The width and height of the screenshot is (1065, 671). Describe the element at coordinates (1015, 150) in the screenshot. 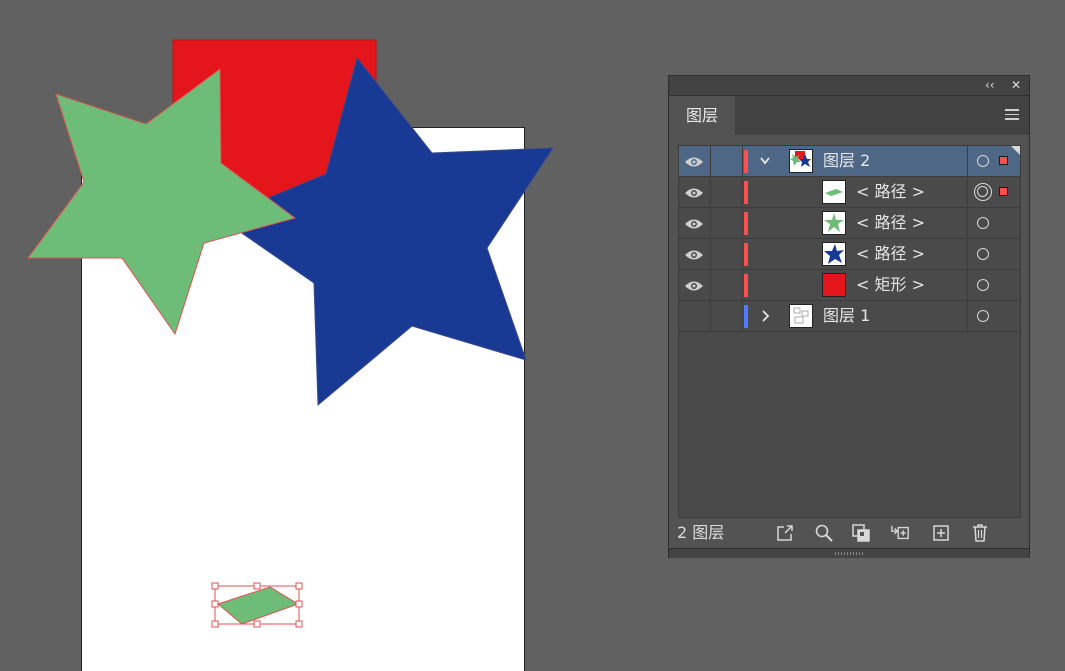

I see `selection-corner-indicator` at that location.